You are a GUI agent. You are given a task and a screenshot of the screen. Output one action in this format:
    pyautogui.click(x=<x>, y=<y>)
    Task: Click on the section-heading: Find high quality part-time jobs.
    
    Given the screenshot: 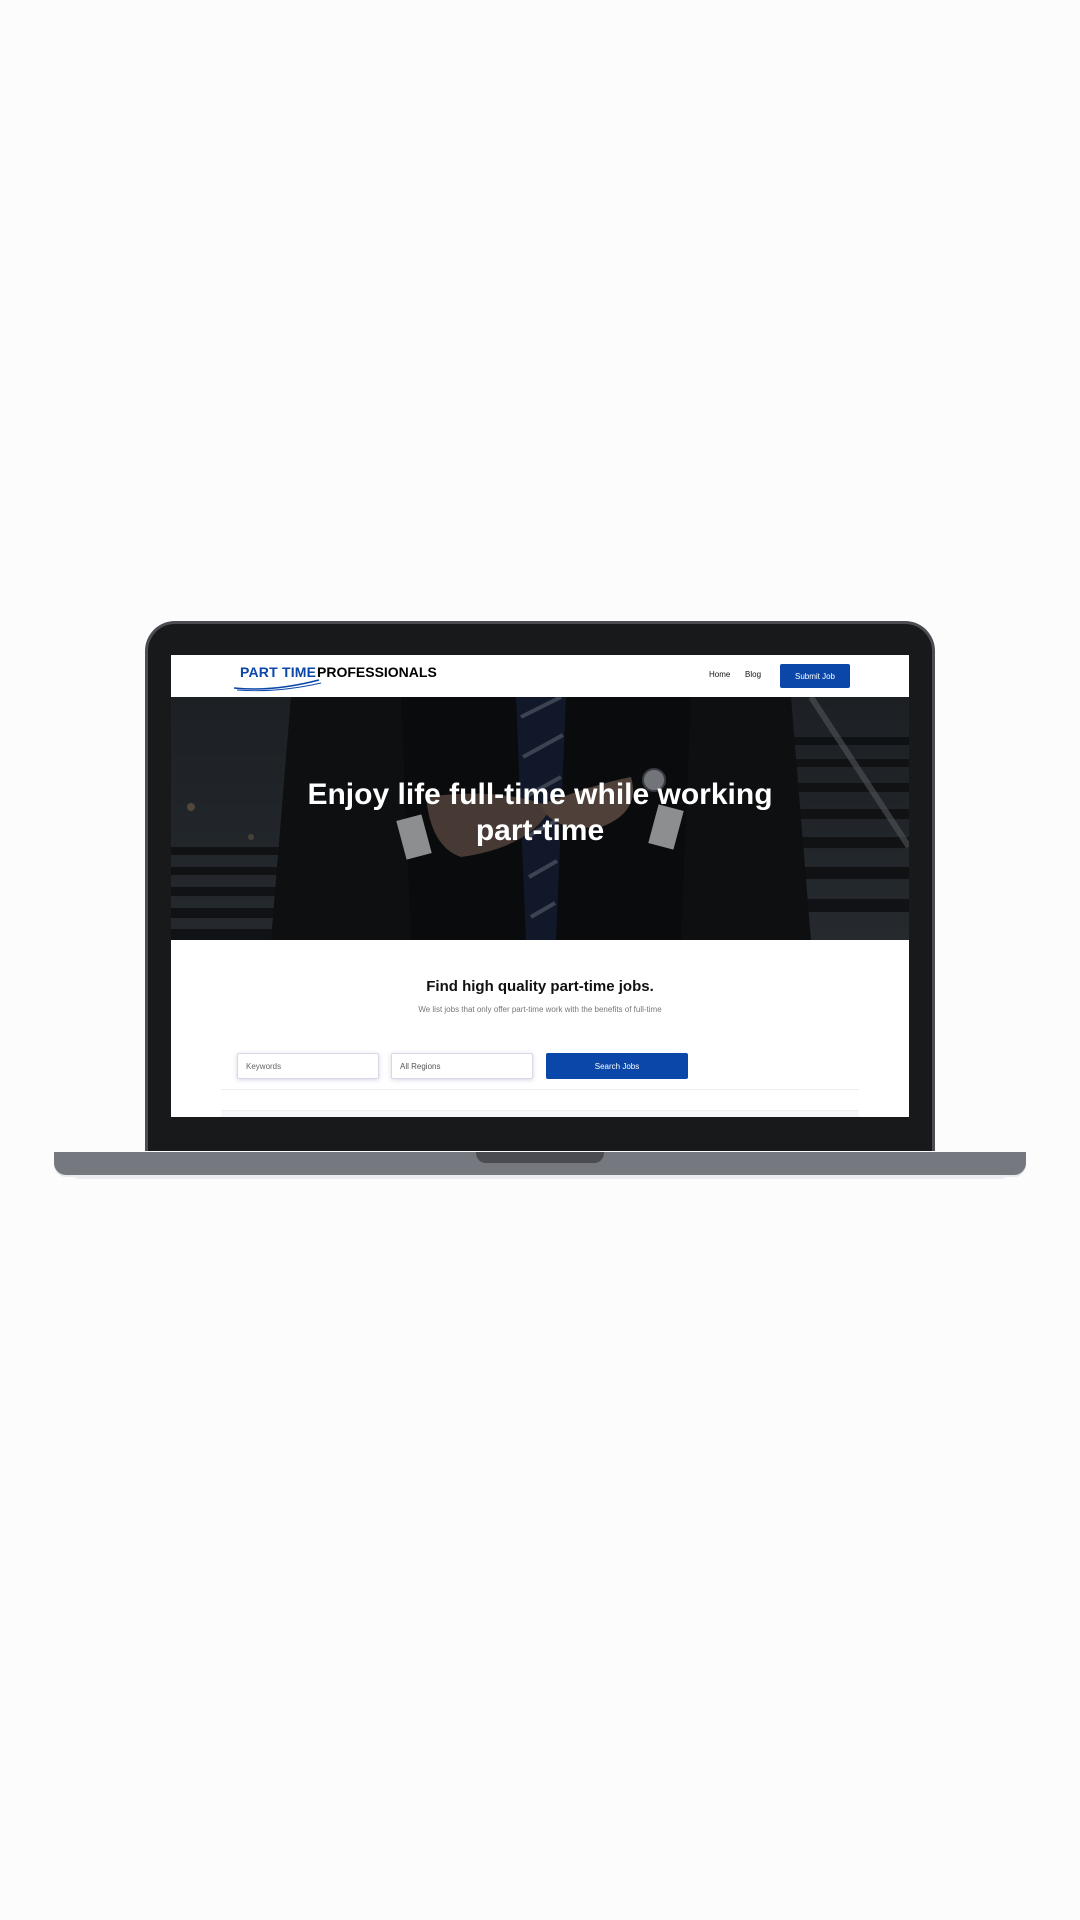 What is the action you would take?
    pyautogui.click(x=540, y=986)
    